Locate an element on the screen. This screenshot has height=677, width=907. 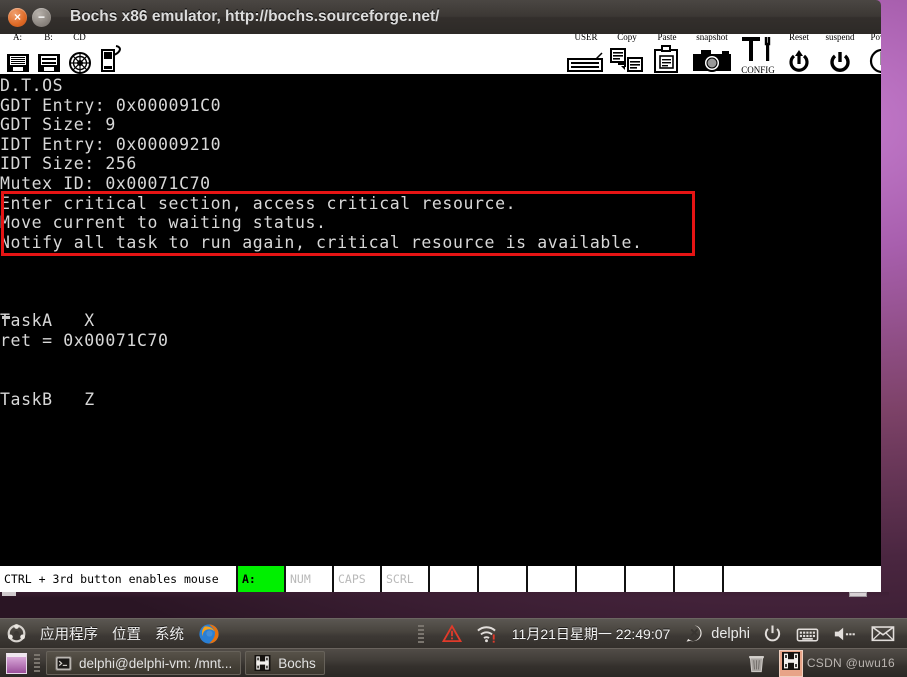
status-message: CTRL + 3rd button enables mouse is located at coordinates (119, 579).